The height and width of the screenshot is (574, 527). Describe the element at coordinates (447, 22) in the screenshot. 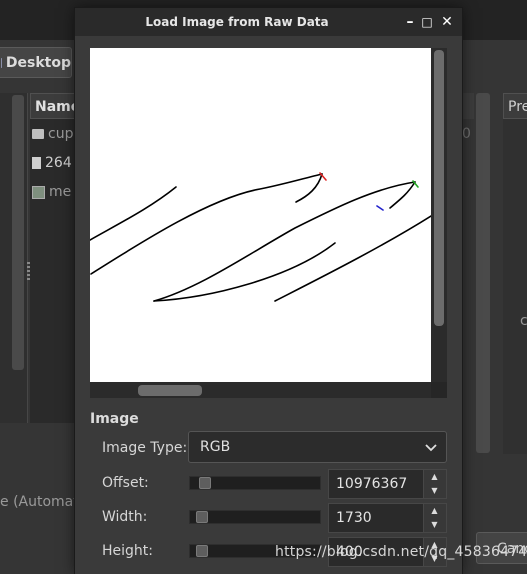

I see `close-icon: ✕` at that location.